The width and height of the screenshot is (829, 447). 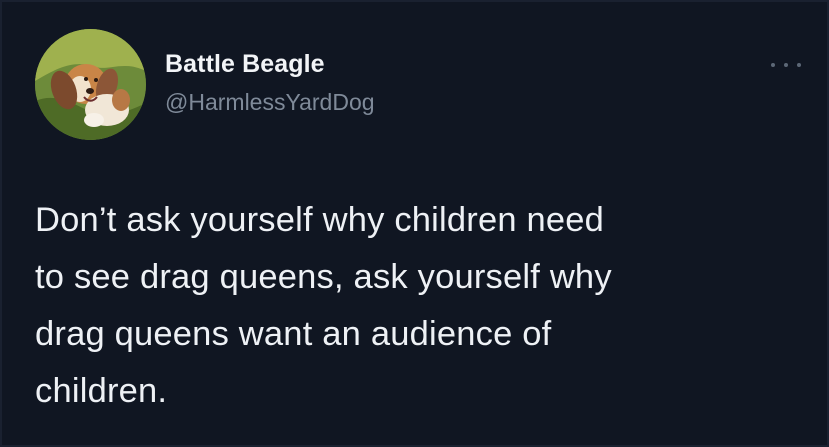 What do you see at coordinates (270, 102) in the screenshot?
I see `user-handle: @HarmlessYardDog` at bounding box center [270, 102].